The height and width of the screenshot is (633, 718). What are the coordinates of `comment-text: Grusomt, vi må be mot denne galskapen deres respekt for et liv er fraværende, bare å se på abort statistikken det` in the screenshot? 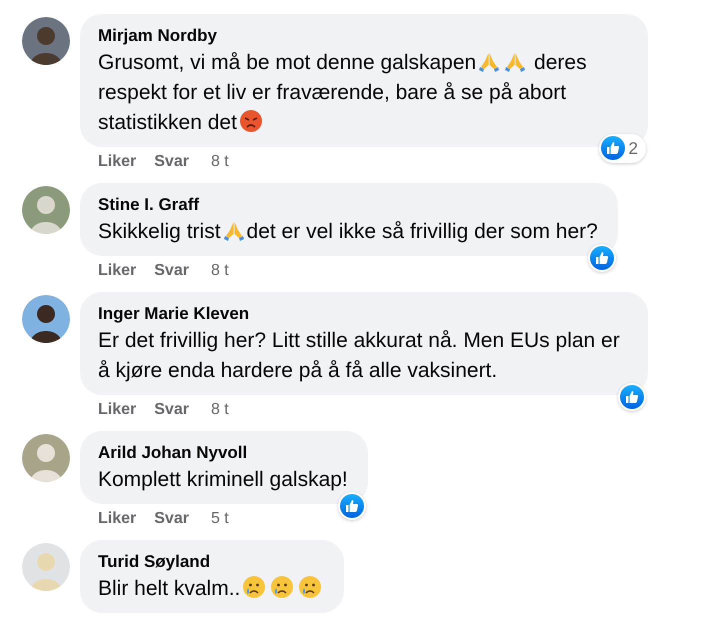 It's located at (343, 93).